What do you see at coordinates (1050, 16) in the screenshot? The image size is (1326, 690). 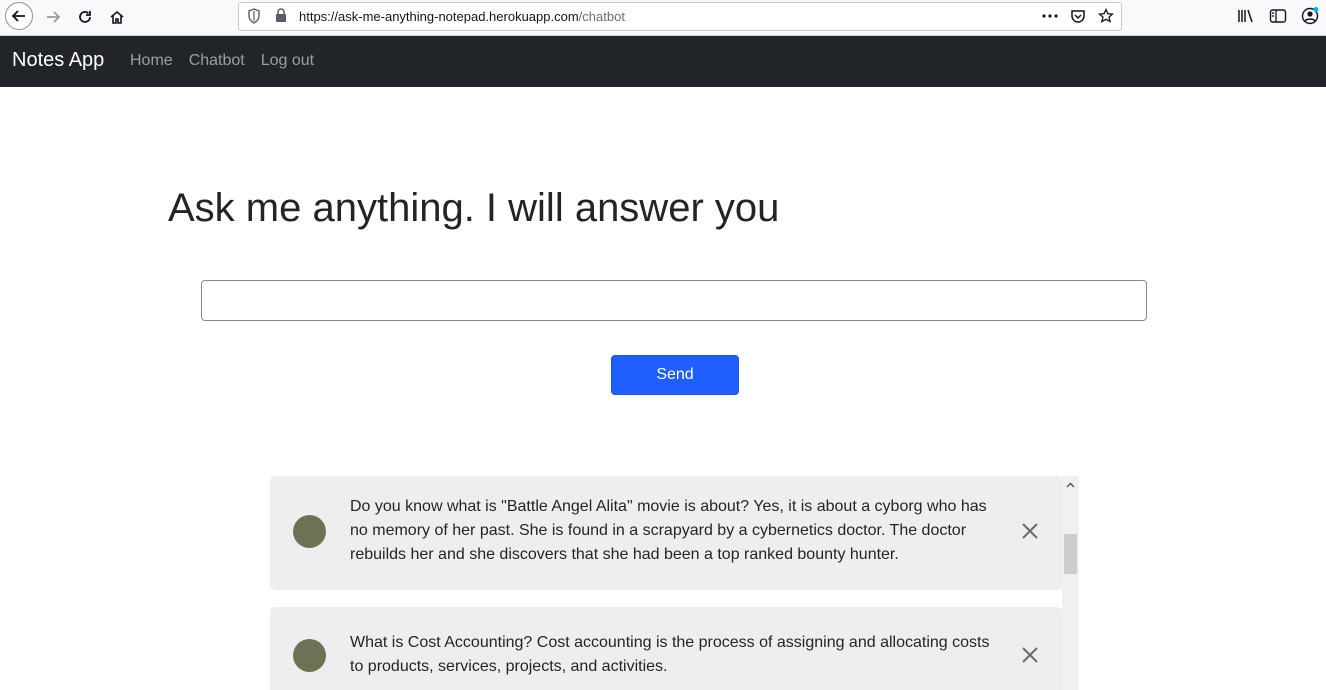 I see `more-actions-icon` at bounding box center [1050, 16].